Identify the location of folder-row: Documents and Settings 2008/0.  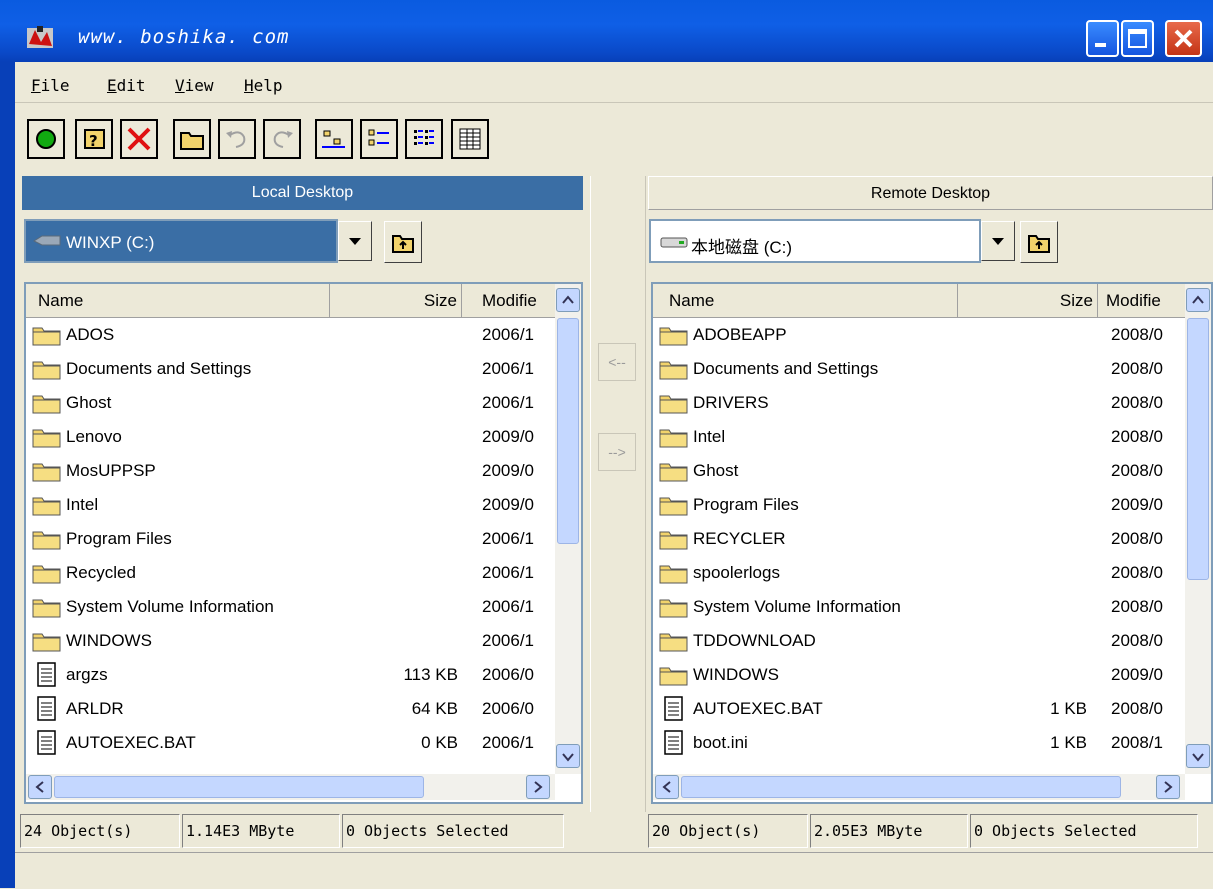
(917, 369).